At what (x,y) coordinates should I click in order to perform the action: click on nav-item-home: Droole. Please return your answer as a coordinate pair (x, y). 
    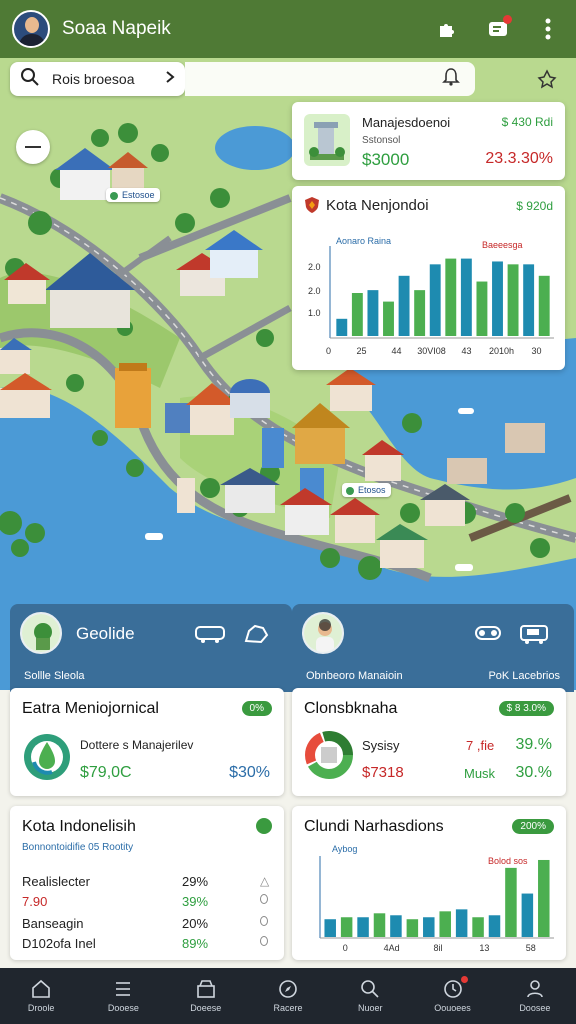
    Looking at the image, I should click on (41, 996).